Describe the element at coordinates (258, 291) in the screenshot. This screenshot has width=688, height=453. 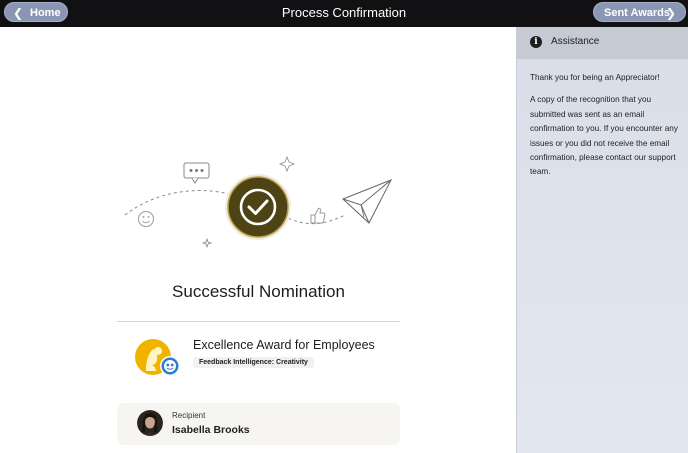
I see `success-headline: Successful Nomination` at that location.